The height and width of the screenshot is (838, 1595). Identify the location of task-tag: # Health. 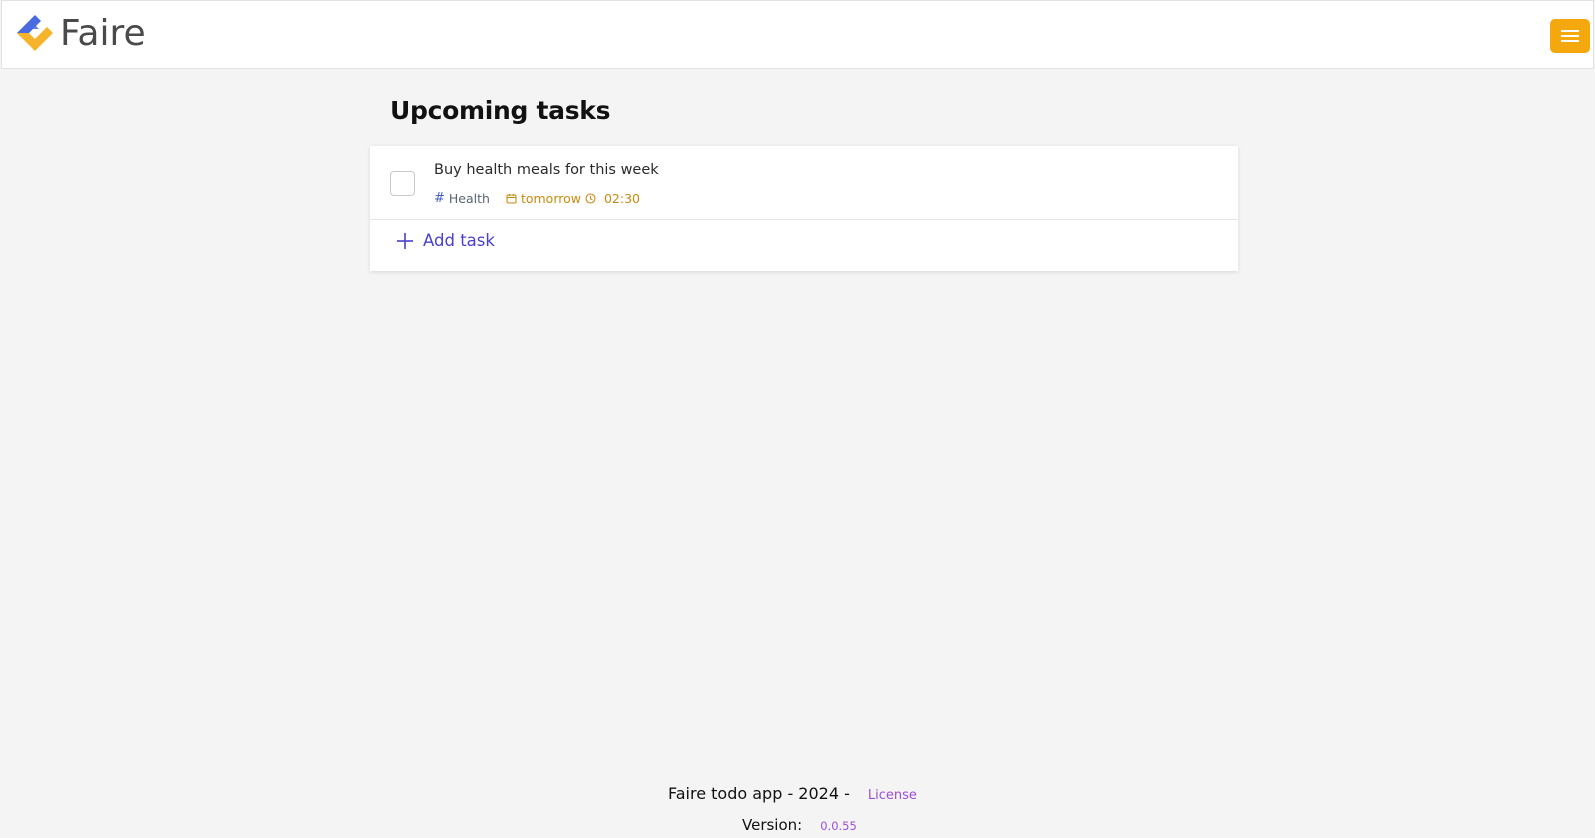
(462, 198).